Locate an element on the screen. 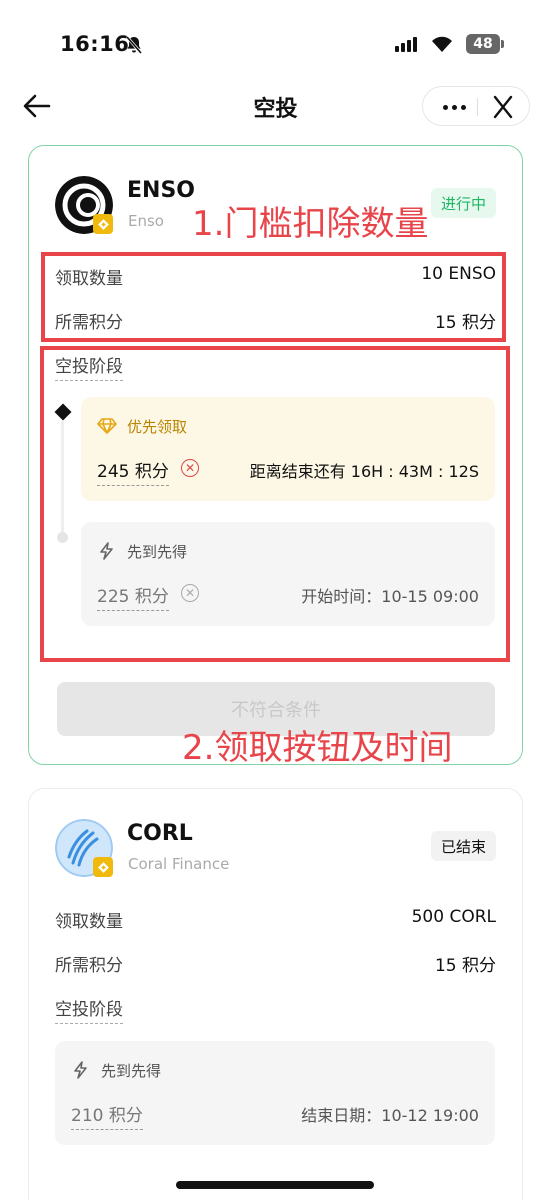 Image resolution: width=551 pixels, height=1200 pixels. airdrop-stages-label: 空投阶段 is located at coordinates (89, 1009).